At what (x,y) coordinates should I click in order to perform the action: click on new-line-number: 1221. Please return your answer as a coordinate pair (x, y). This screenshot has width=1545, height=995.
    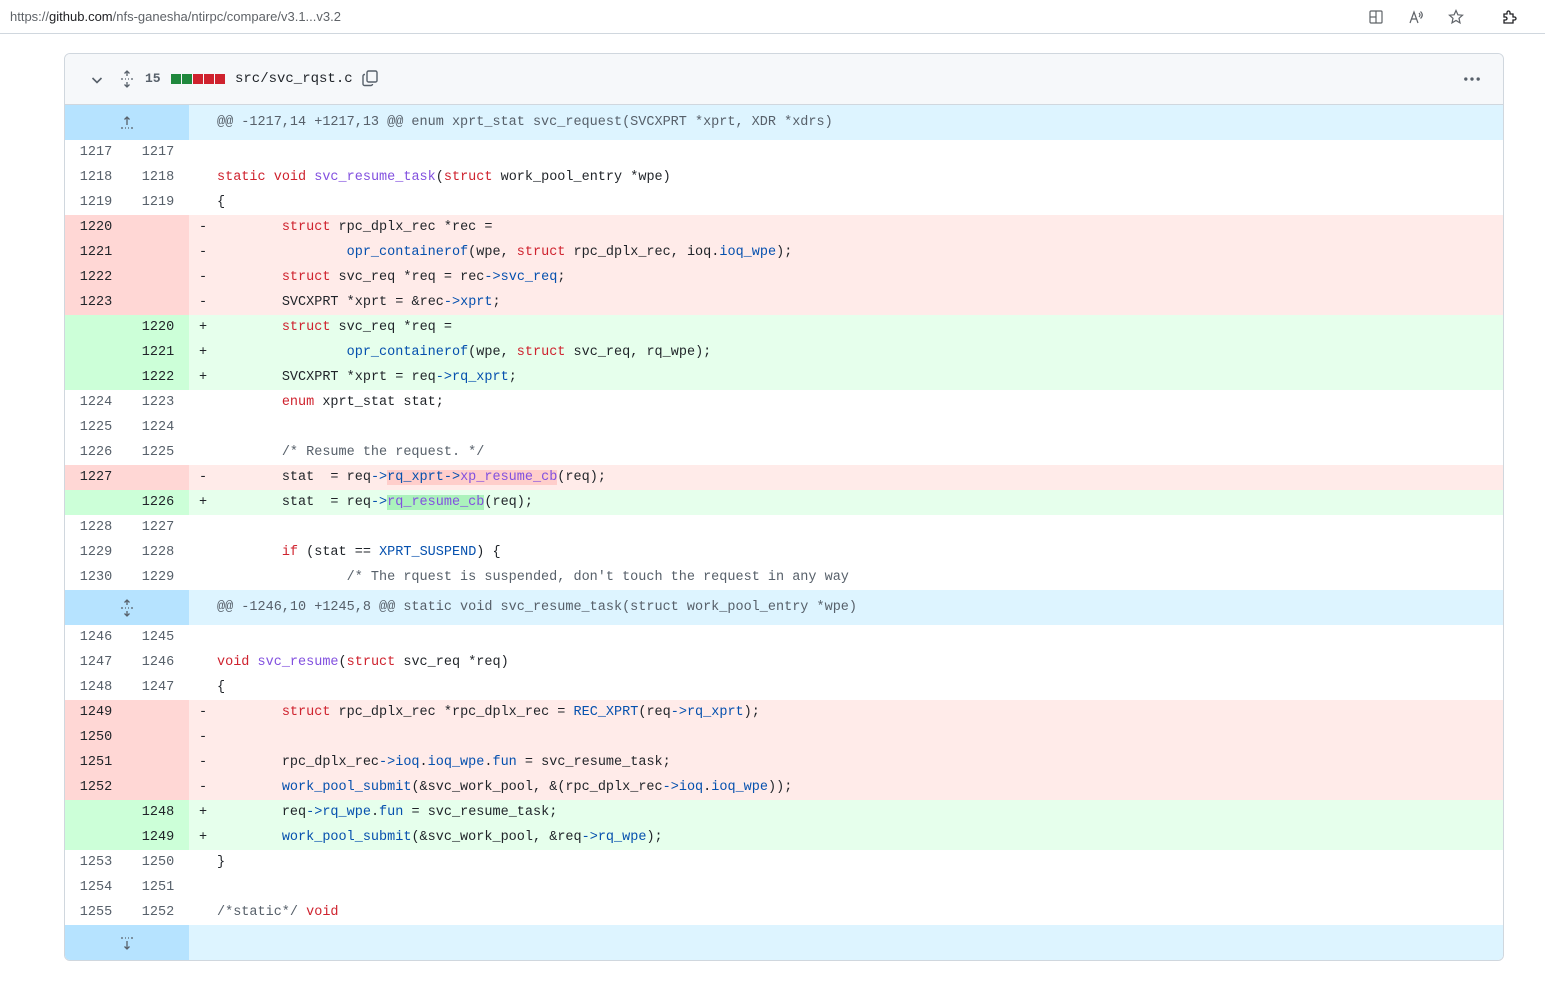
    Looking at the image, I should click on (158, 352).